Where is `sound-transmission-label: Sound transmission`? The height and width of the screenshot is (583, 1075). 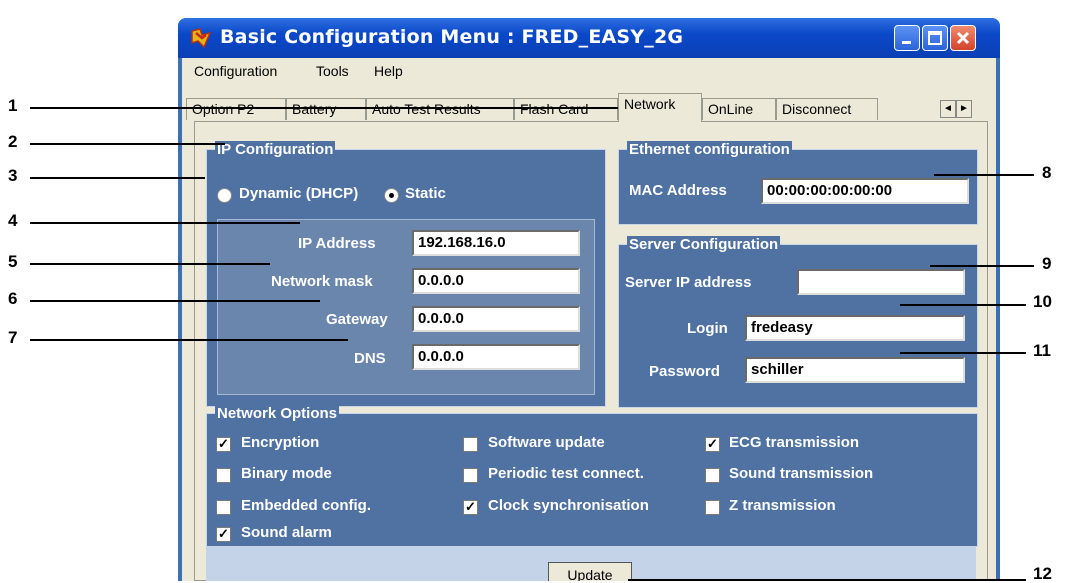
sound-transmission-label: Sound transmission is located at coordinates (801, 473).